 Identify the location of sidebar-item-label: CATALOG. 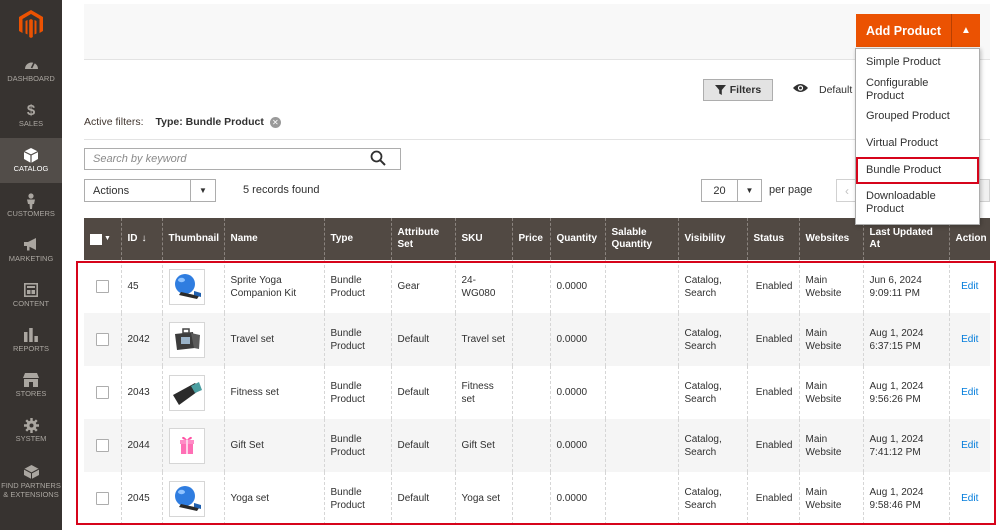
(31, 168).